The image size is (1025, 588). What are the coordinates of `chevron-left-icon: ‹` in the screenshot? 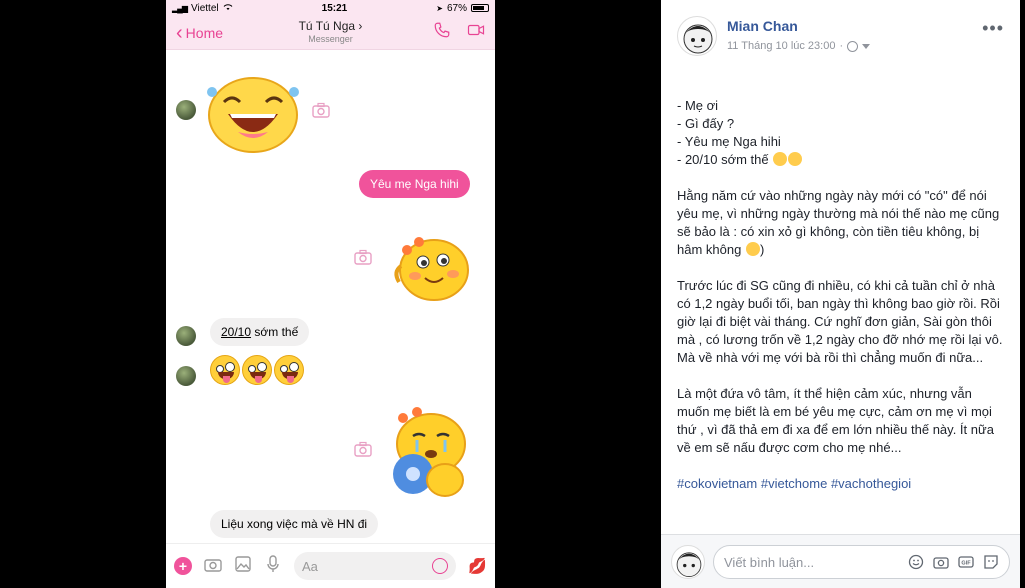 It's located at (179, 32).